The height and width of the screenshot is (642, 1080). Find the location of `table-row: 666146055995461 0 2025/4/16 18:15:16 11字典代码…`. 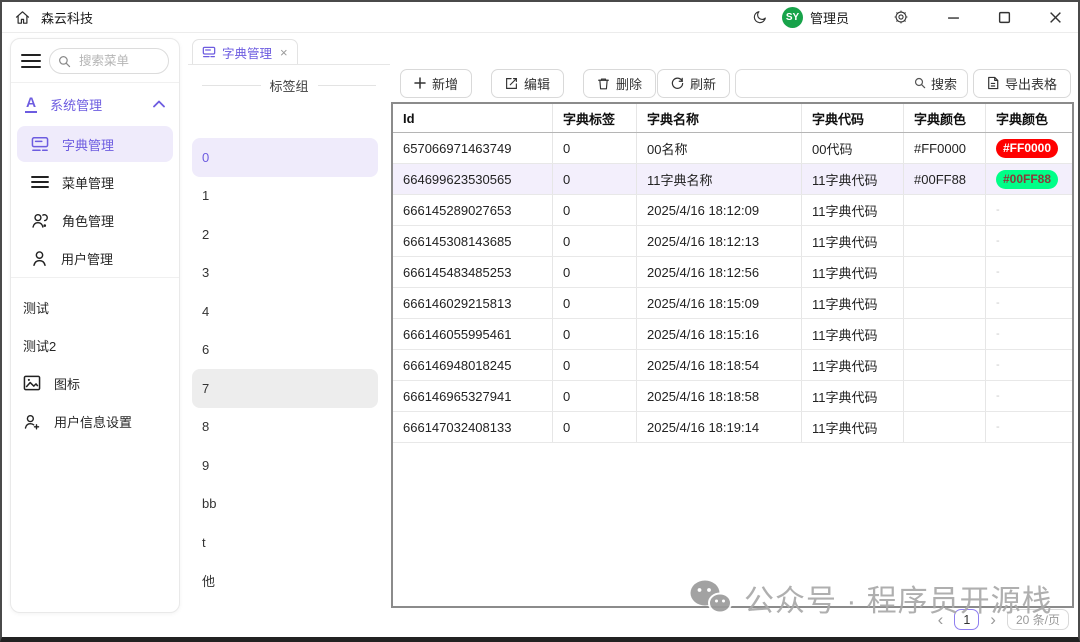

table-row: 666146055995461 0 2025/4/16 18:15:16 11字典代码… is located at coordinates (732, 334).